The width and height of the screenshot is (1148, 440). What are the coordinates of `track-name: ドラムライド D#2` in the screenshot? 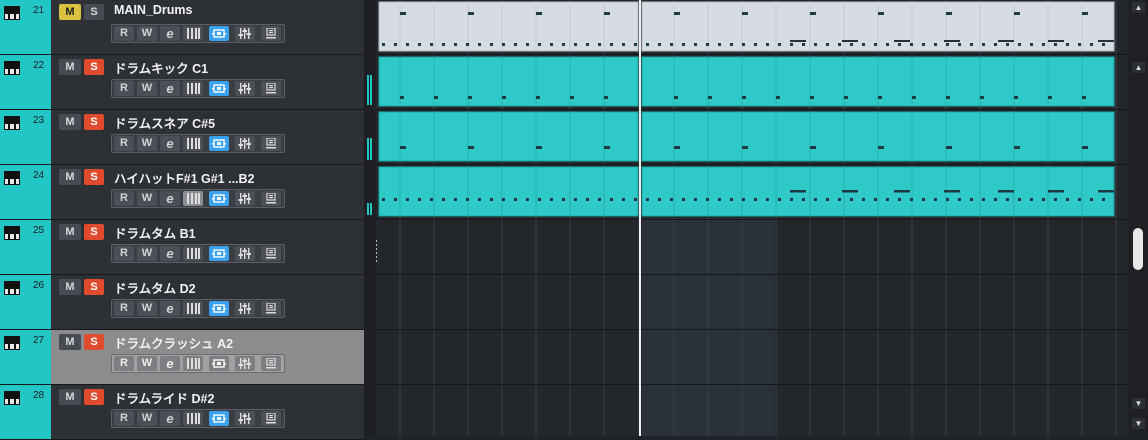 It's located at (164, 397).